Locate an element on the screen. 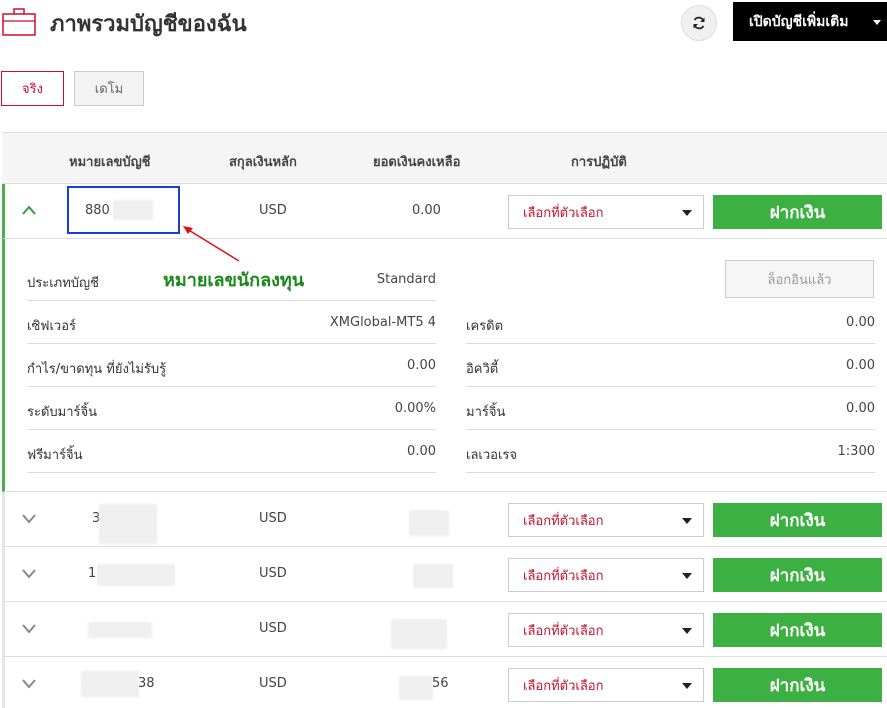 This screenshot has width=887, height=708. detail-label: เลเวอเรจ is located at coordinates (492, 455).